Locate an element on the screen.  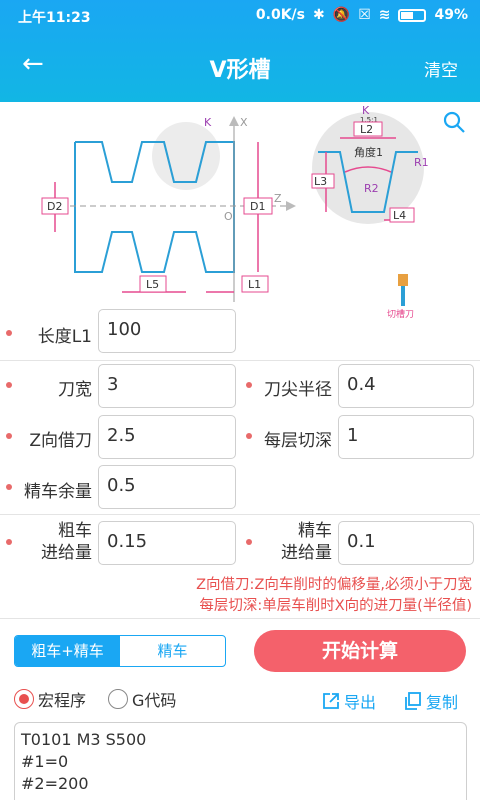
tool-width-input: 3 is located at coordinates (167, 386).